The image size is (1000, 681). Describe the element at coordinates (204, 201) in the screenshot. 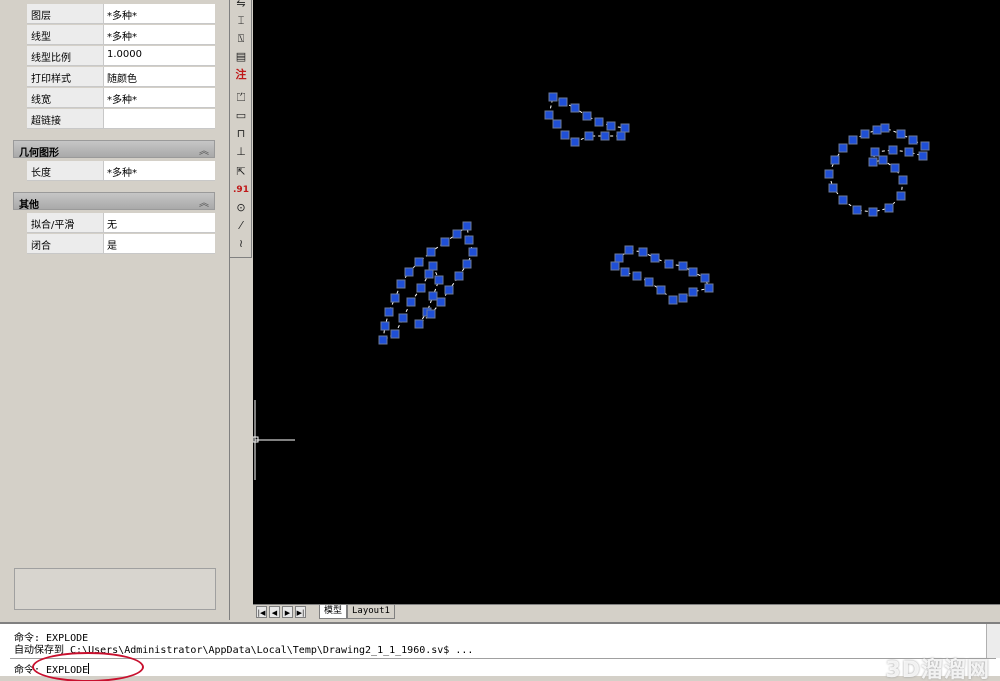

I see `collapse-icon: ︽` at that location.